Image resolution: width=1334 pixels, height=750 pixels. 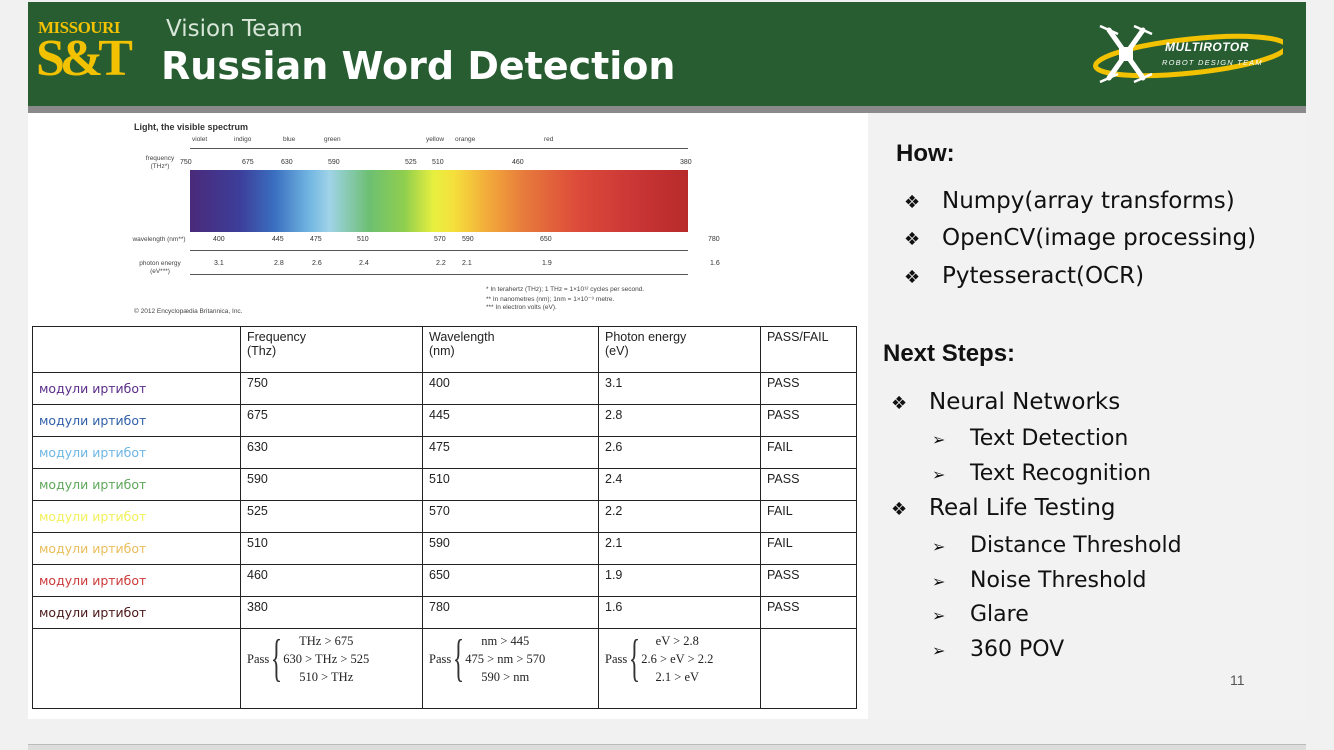 I want to click on university-logo: MISSOURI S&T, so click(x=84, y=54).